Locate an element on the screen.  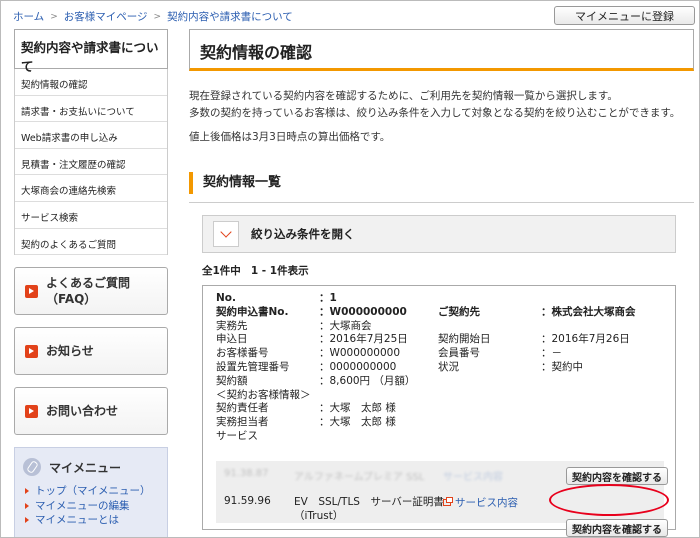
mymenu-link-edit: マイメニューの編集 is located at coordinates (91, 506).